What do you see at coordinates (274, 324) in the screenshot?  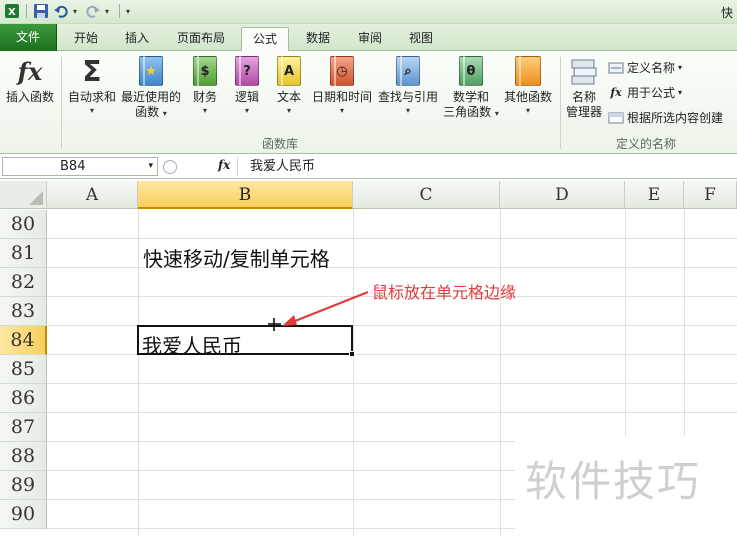 I see `move-cursor-icon` at bounding box center [274, 324].